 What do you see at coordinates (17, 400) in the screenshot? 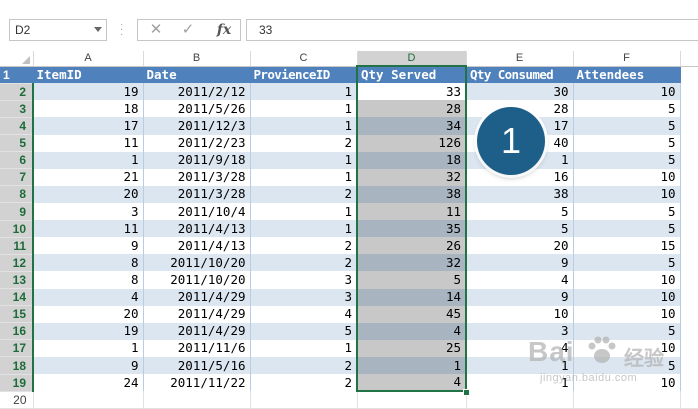
I see `row-header: 20` at bounding box center [17, 400].